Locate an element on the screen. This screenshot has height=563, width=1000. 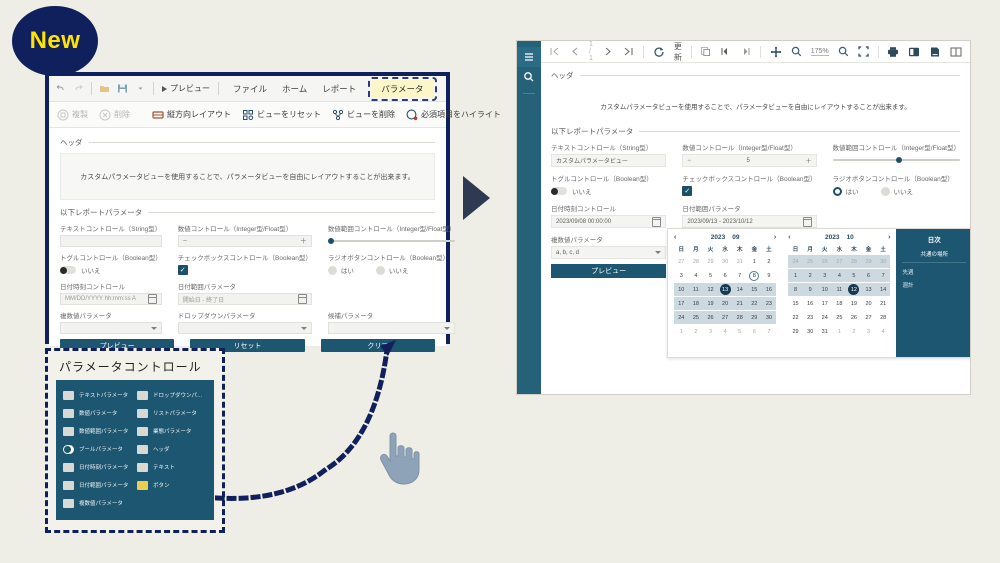
next-view-icon is located at coordinates (745, 51).